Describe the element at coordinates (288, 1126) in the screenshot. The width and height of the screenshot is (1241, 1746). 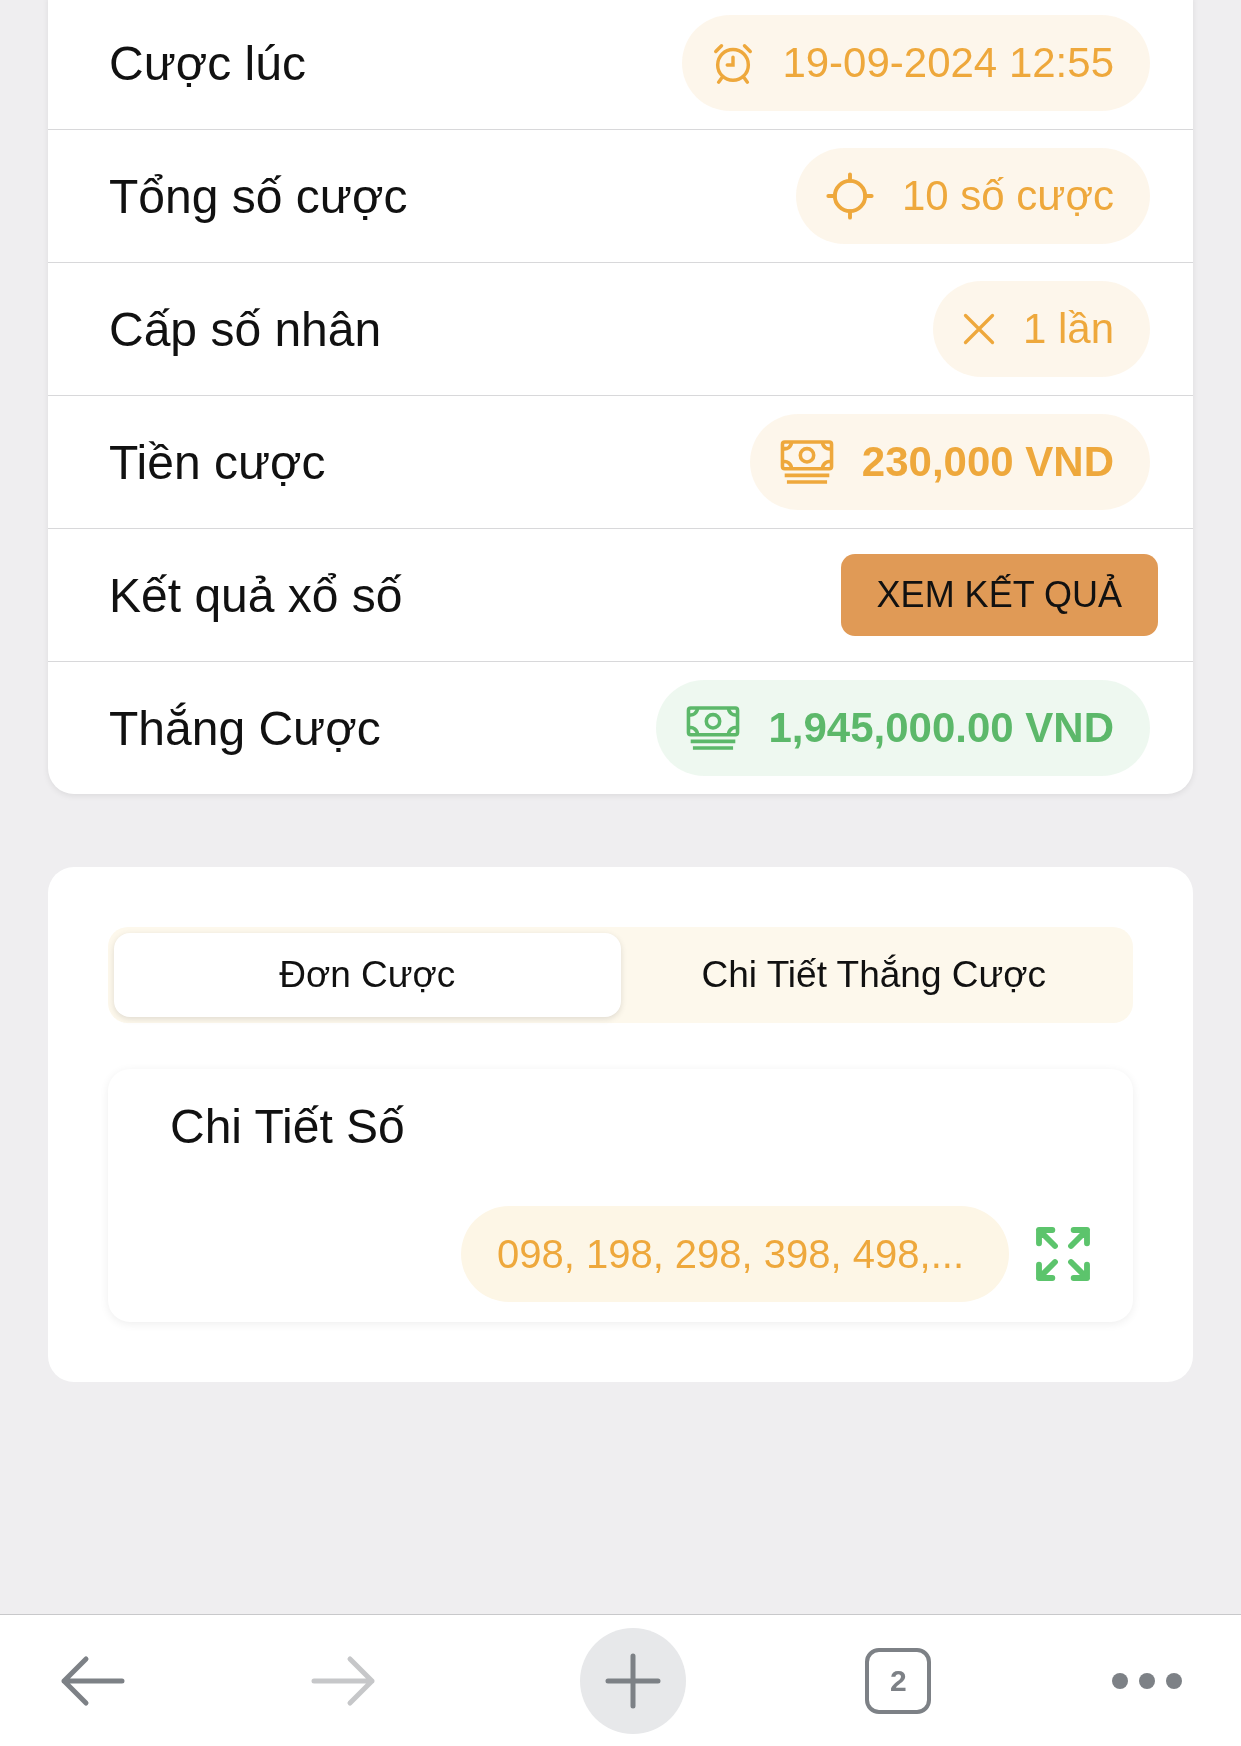
I see `section-title: Chi Tiết Số` at that location.